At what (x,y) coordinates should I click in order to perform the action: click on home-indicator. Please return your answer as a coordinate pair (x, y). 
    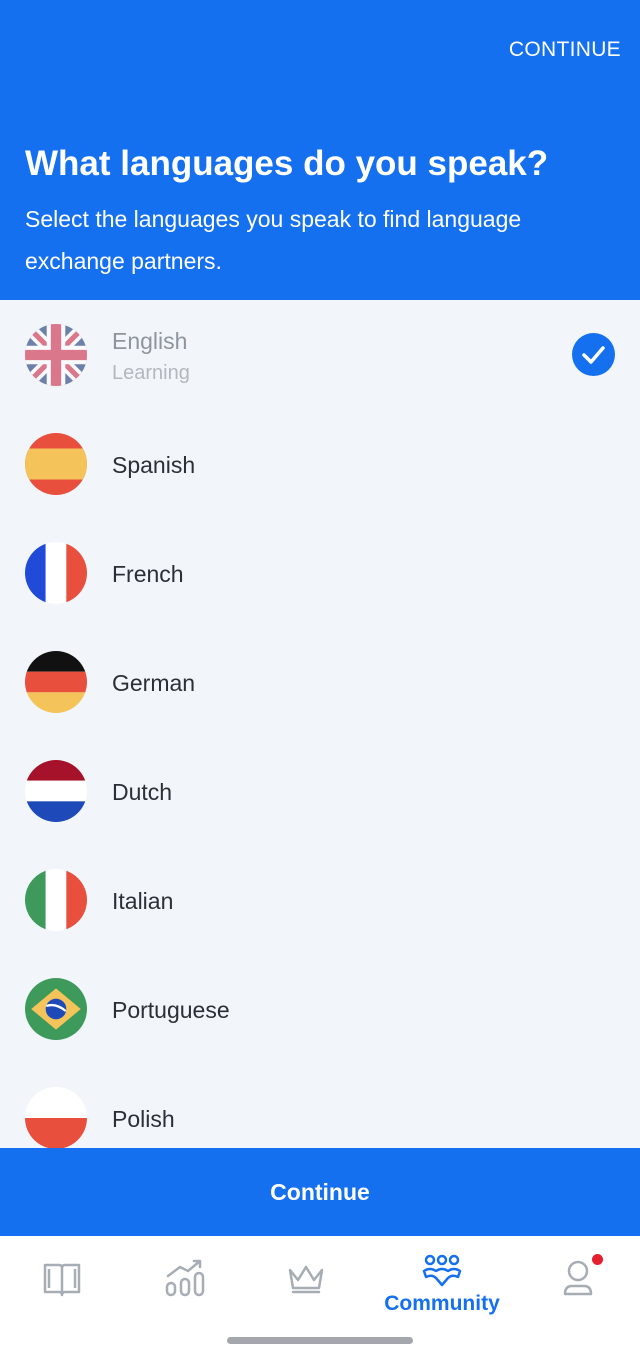
    Looking at the image, I should click on (320, 1340).